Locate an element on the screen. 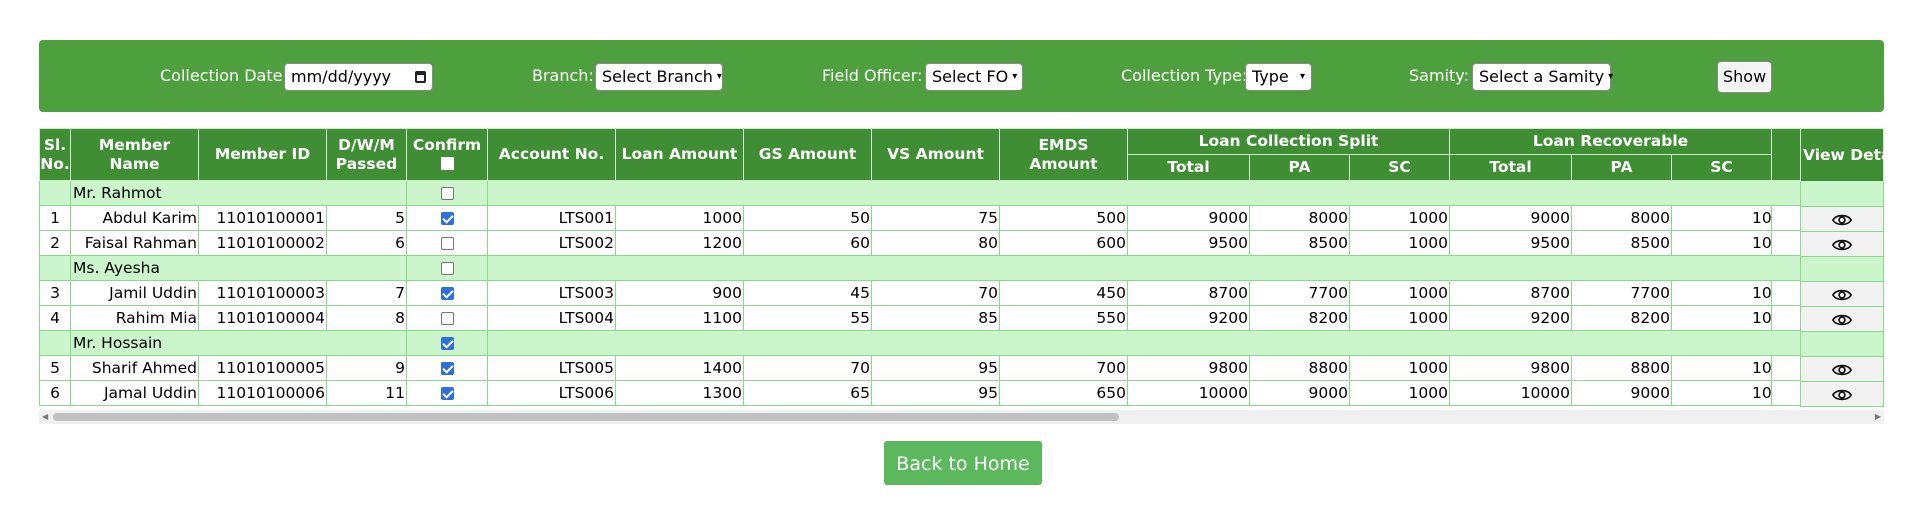 This screenshot has width=1910, height=520. row-confirm-cell is located at coordinates (447, 293).